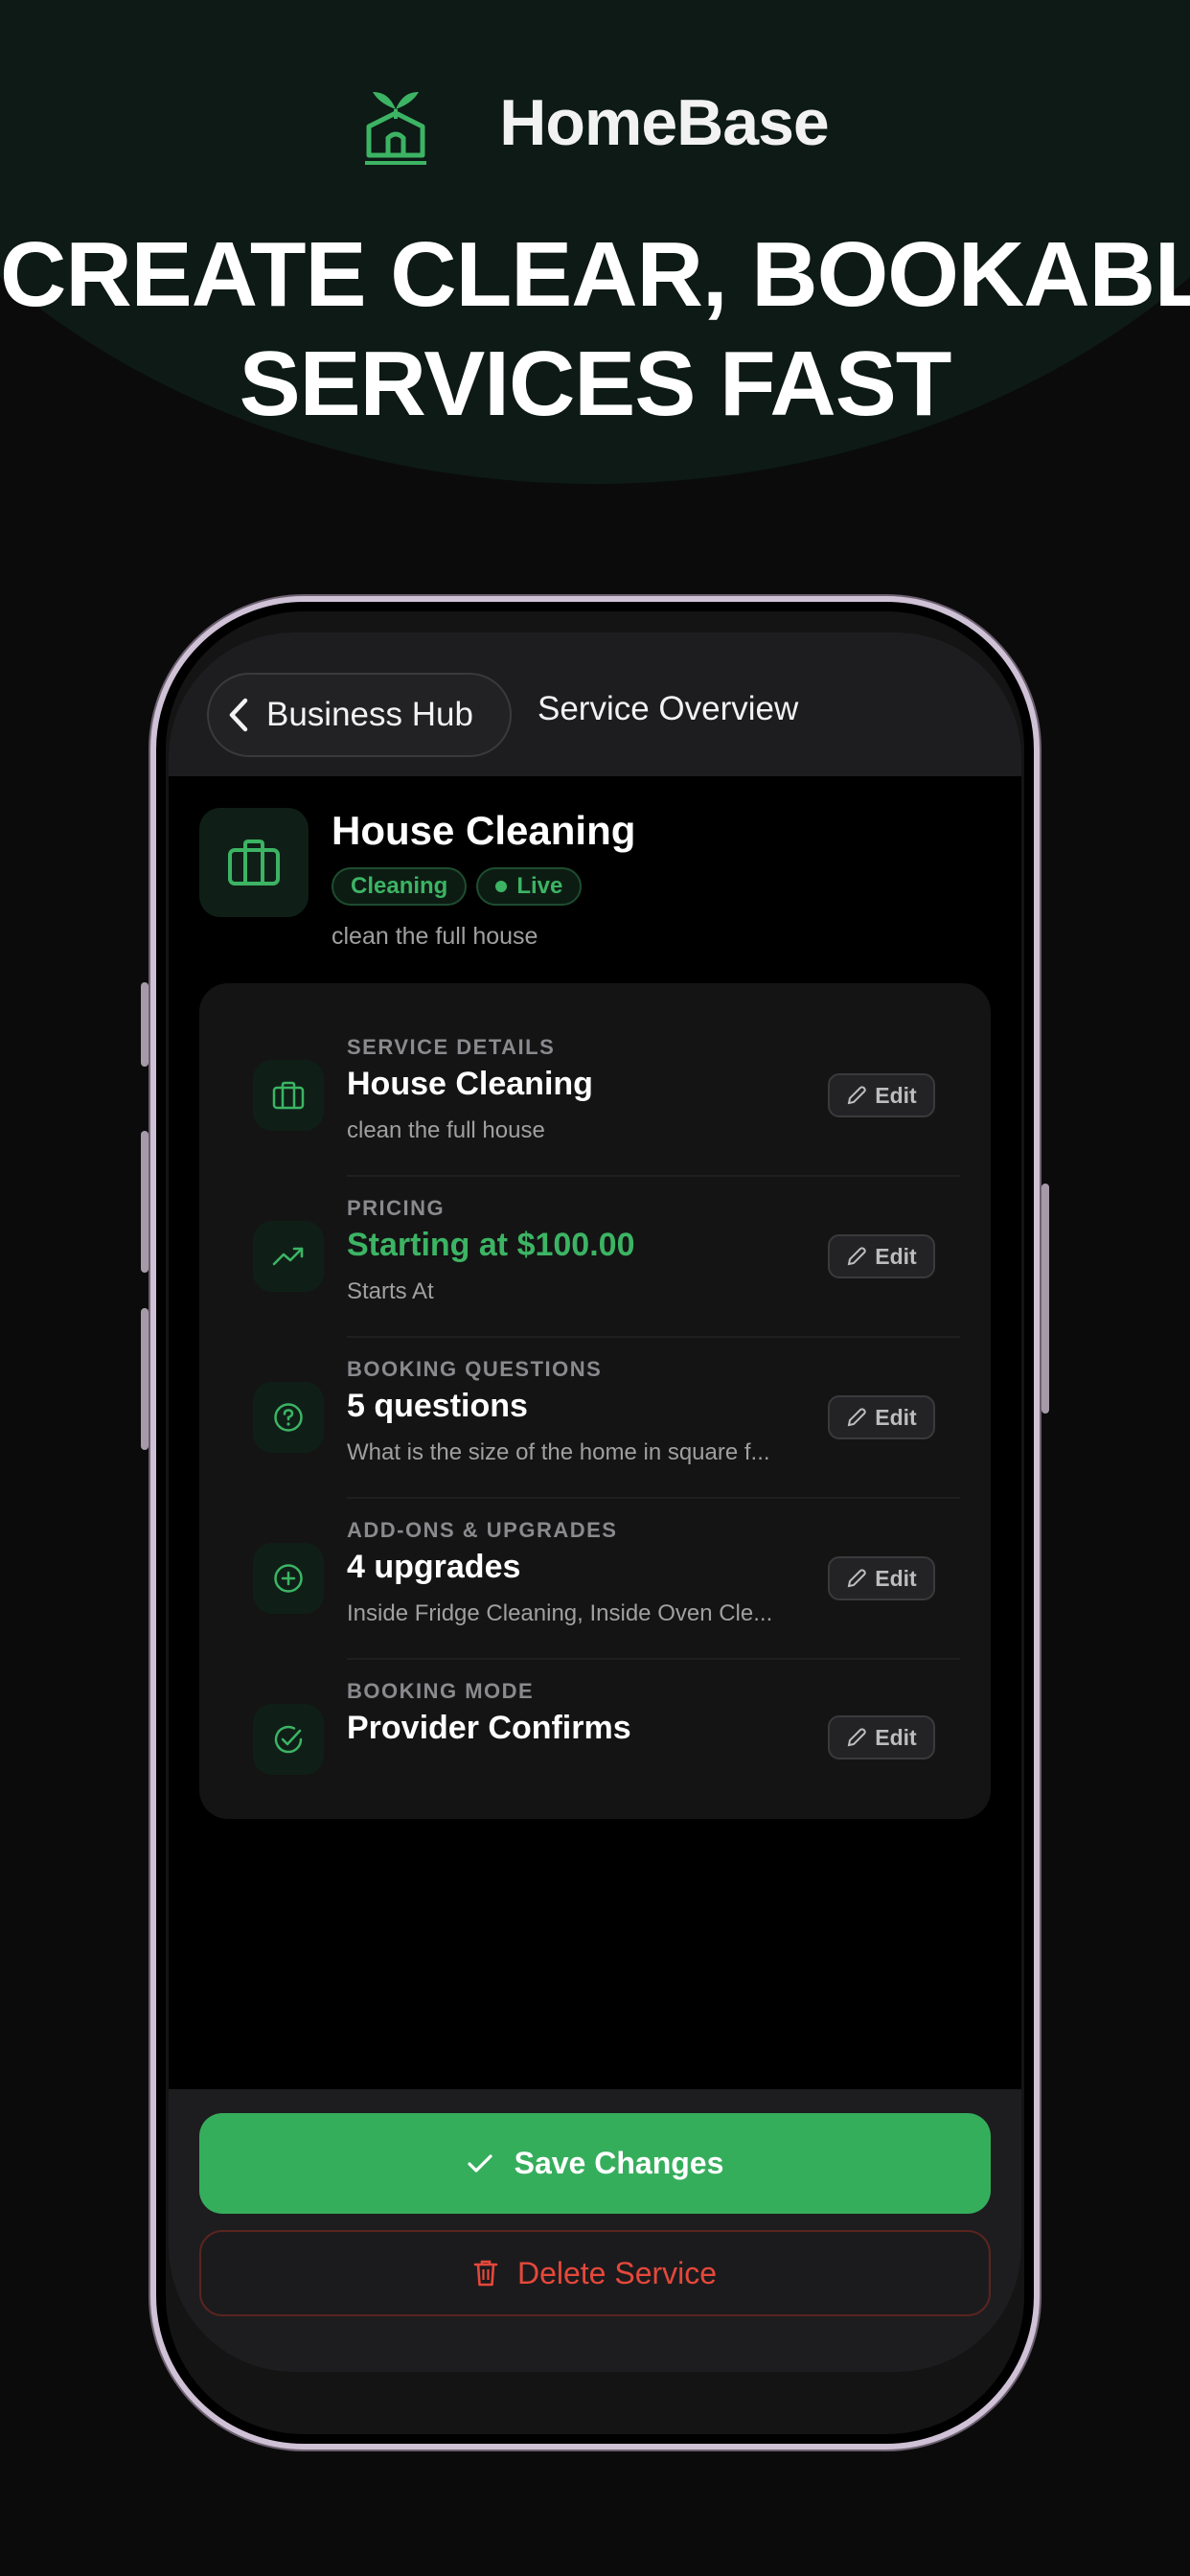  I want to click on phone-volume-up, so click(145, 1202).